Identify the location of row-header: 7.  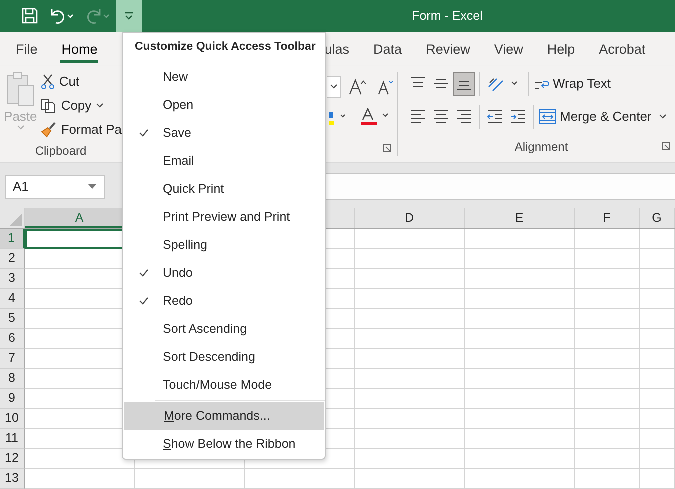
(12, 359).